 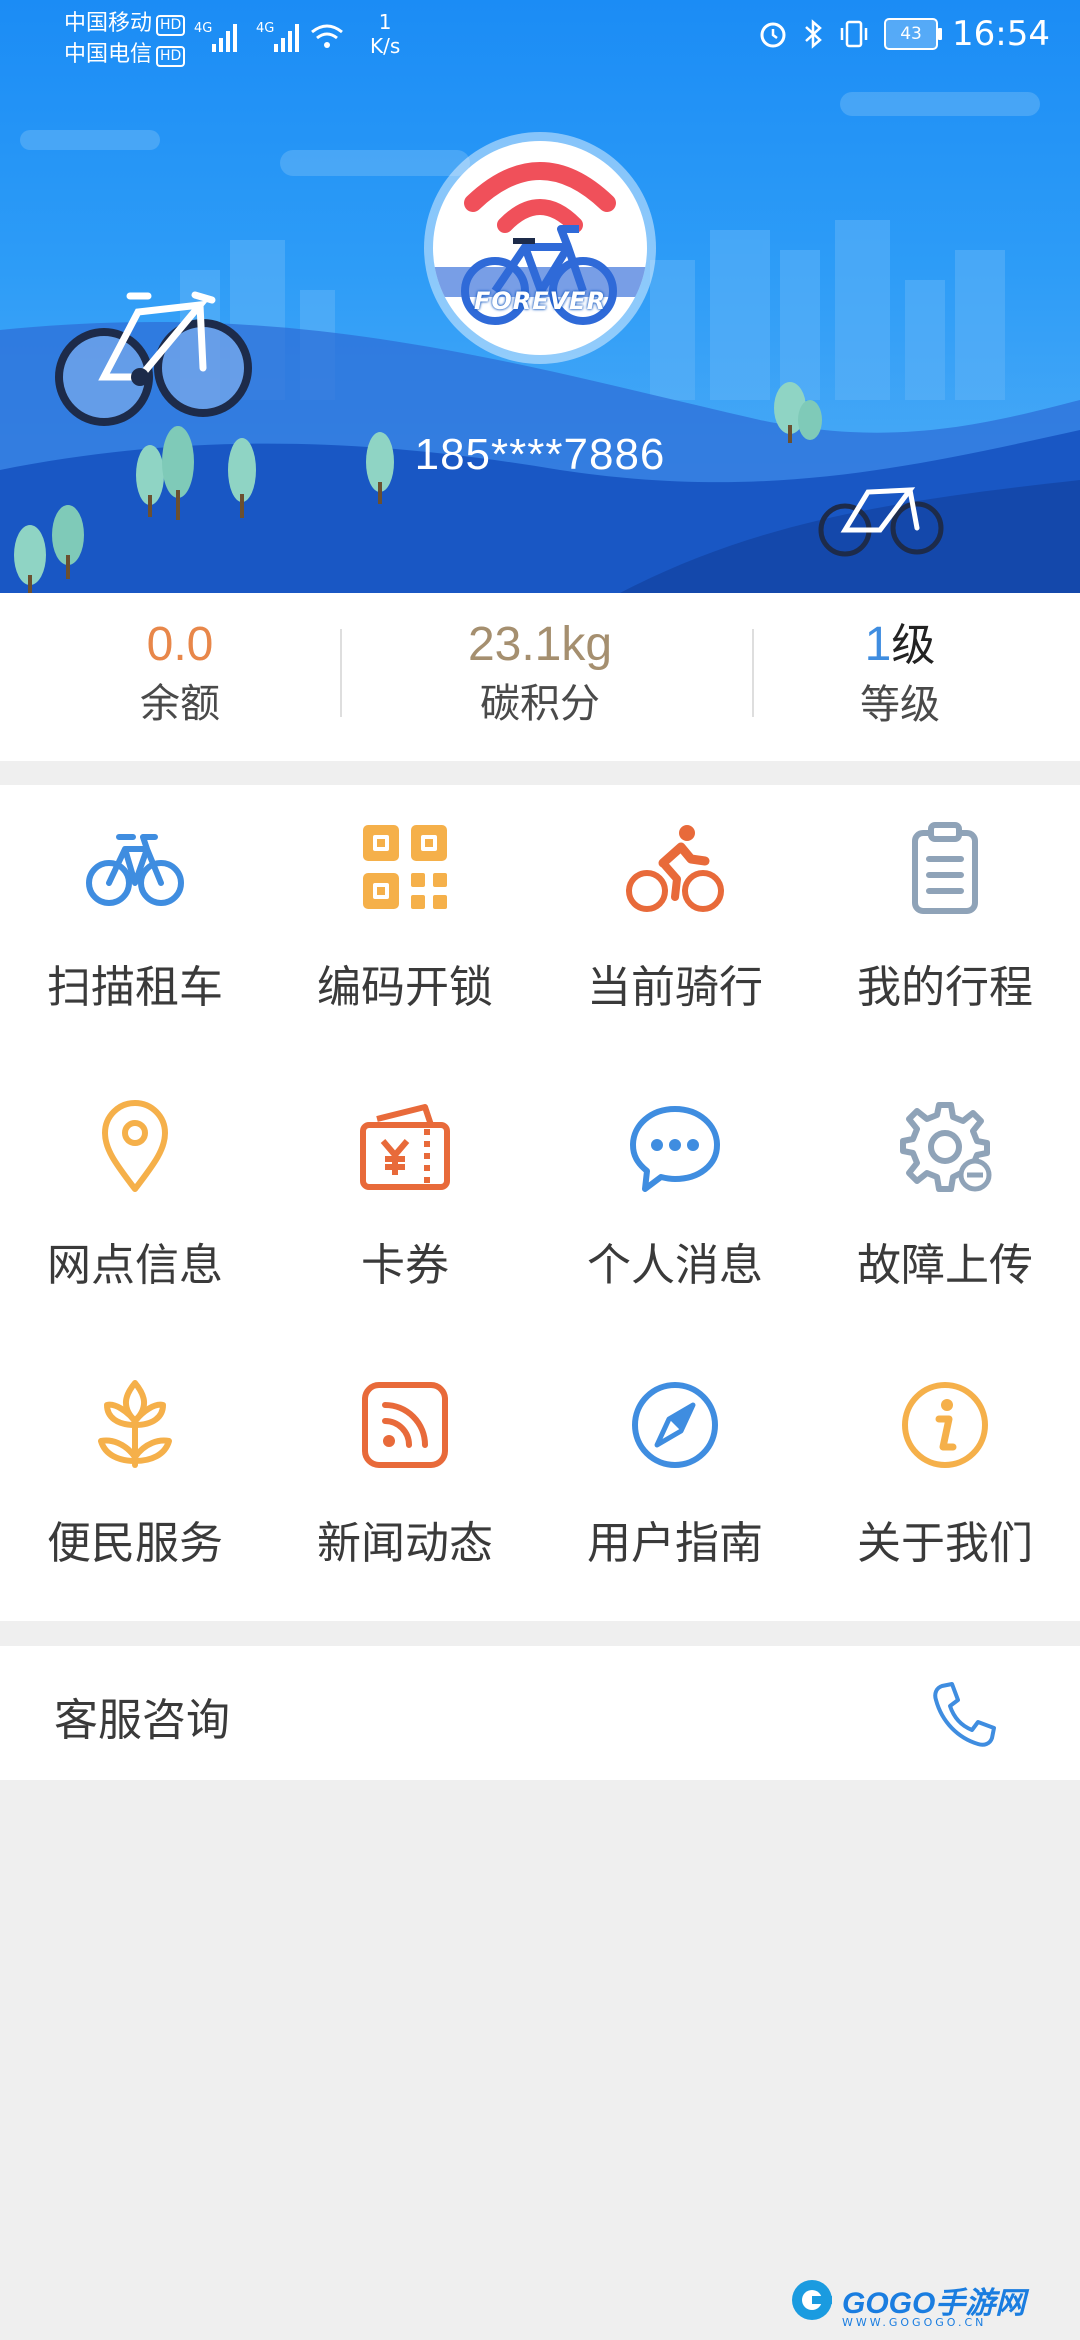 I want to click on level-value: 1级, so click(x=900, y=645).